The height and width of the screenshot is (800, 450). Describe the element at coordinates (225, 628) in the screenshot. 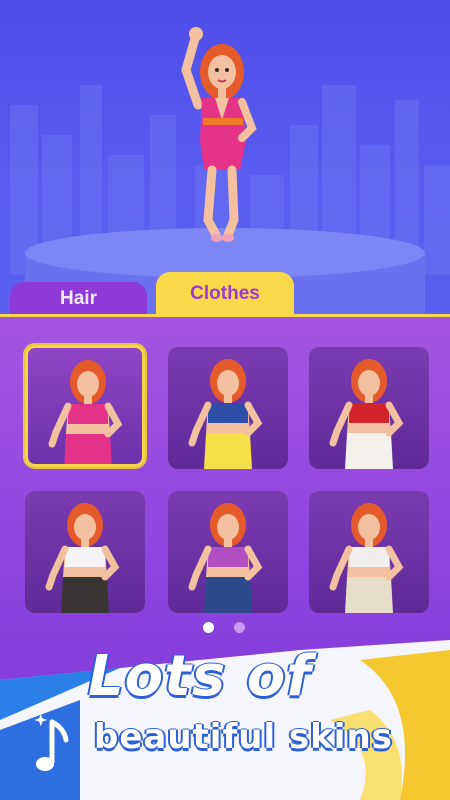

I see `pagination-dots` at that location.